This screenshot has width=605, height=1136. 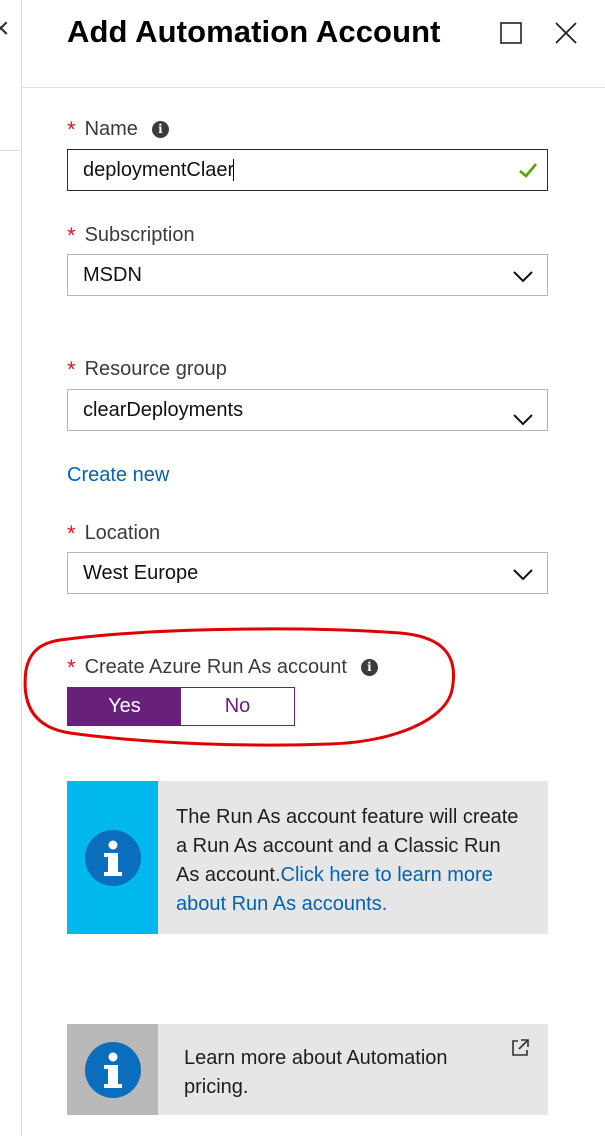 What do you see at coordinates (112, 274) in the screenshot?
I see `subscription-value: MSDN` at bounding box center [112, 274].